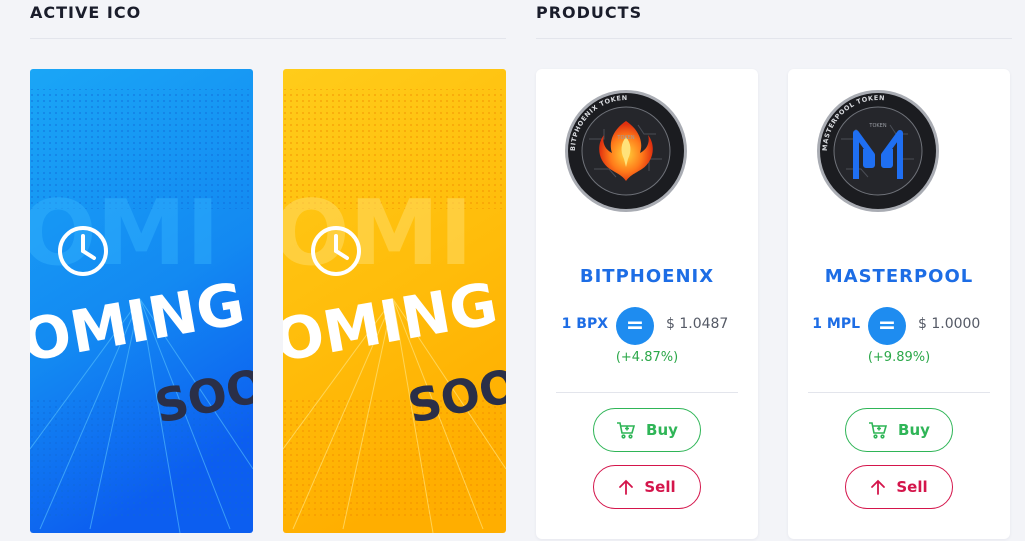 Image resolution: width=1025 pixels, height=541 pixels. I want to click on token-price: $ 1.0487, so click(697, 324).